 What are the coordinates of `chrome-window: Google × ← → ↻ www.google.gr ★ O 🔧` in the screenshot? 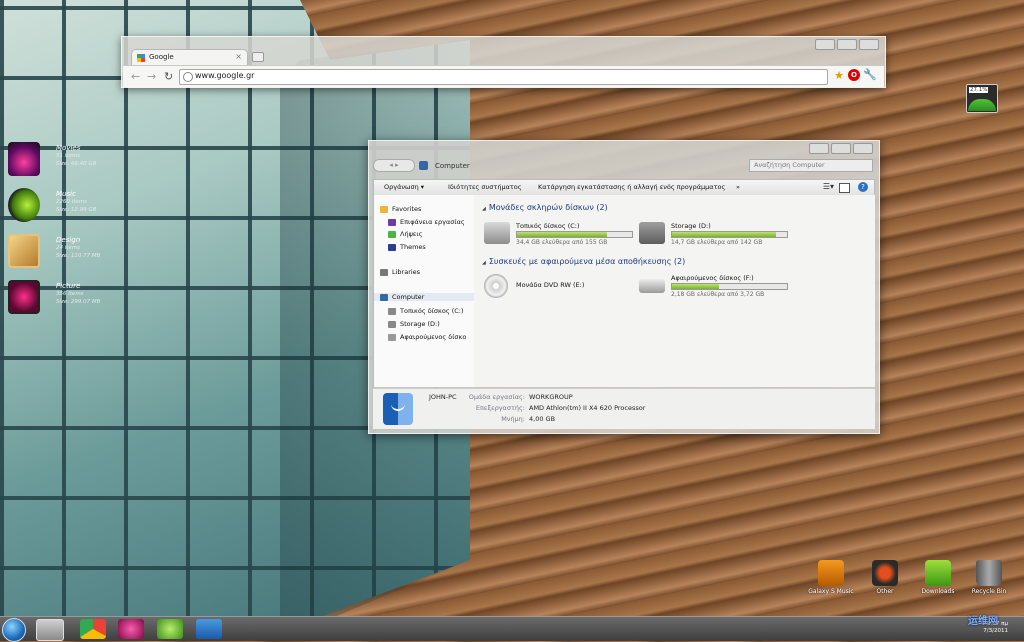 It's located at (503, 62).